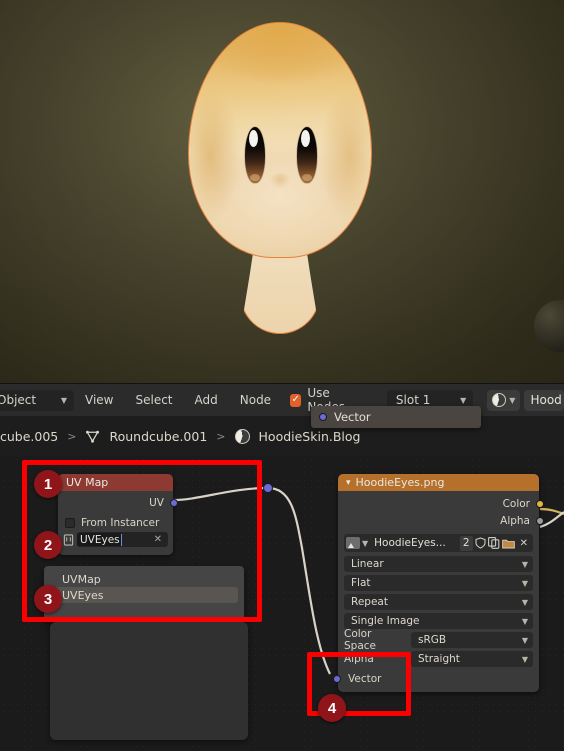  I want to click on menu-view: View, so click(99, 400).